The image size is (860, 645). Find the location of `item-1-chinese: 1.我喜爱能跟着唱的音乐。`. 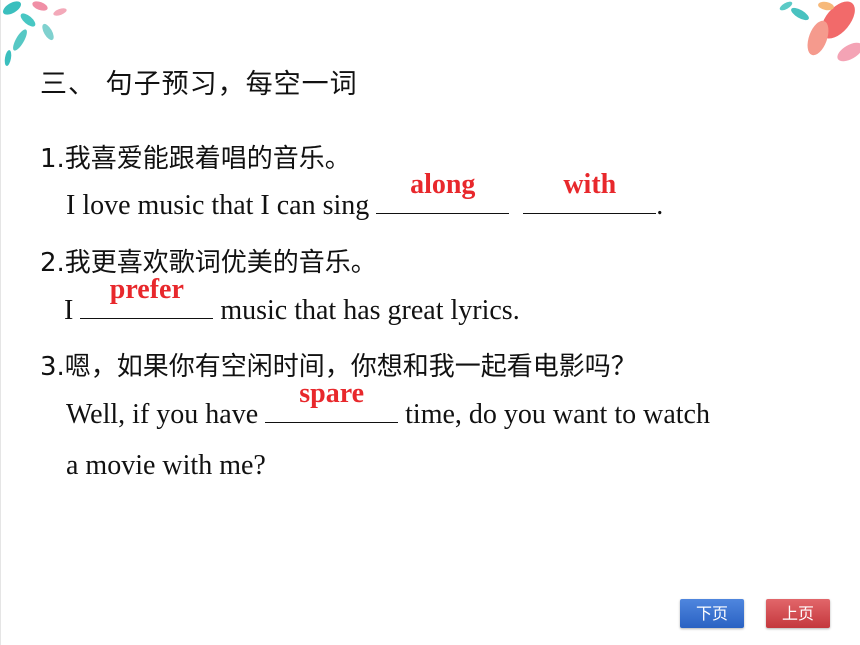

item-1-chinese: 1.我喜爱能跟着唱的音乐。 is located at coordinates (195, 159).